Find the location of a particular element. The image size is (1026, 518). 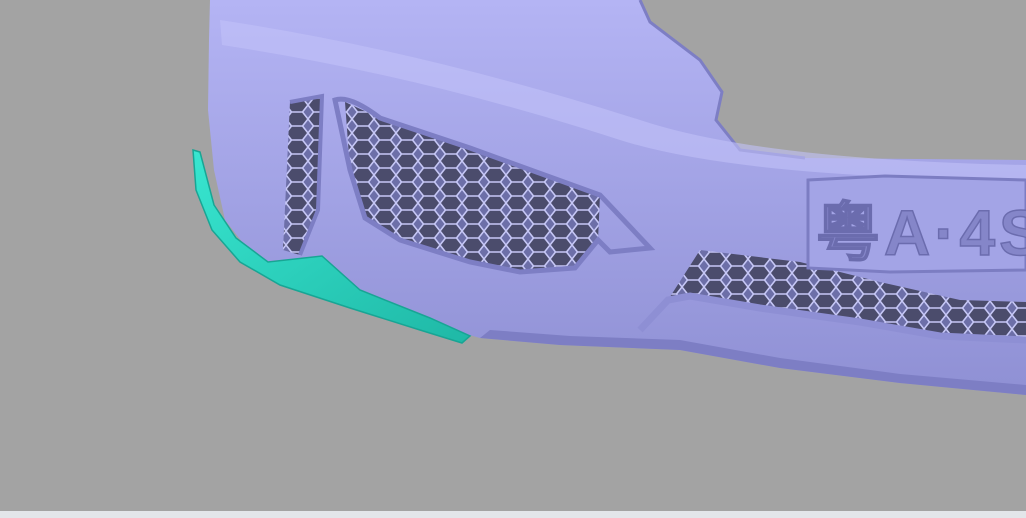

license-plate: 粤A·4S is located at coordinates (916, 224).